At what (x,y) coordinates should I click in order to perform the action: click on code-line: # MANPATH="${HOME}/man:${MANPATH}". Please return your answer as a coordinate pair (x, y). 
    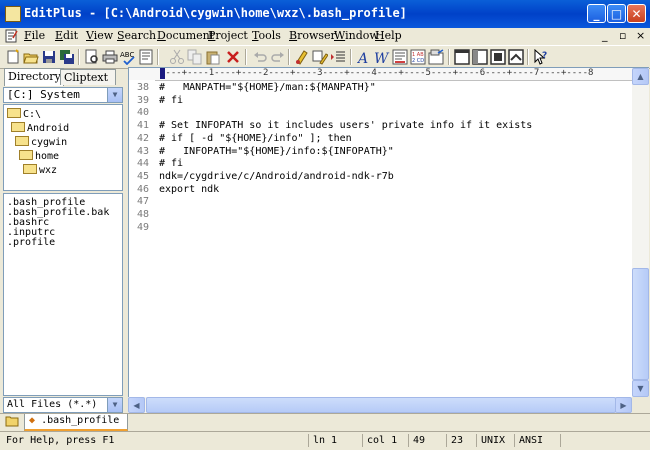
    Looking at the image, I should click on (267, 88).